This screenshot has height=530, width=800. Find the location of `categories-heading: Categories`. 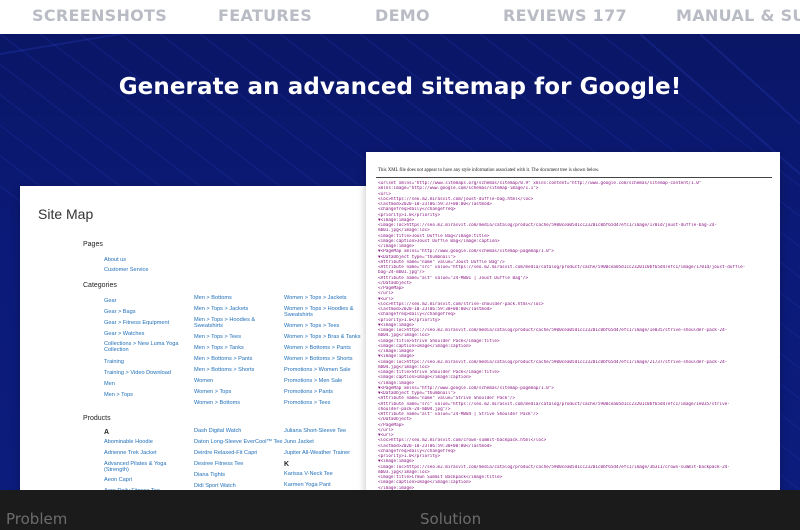

categories-heading: Categories is located at coordinates (100, 285).